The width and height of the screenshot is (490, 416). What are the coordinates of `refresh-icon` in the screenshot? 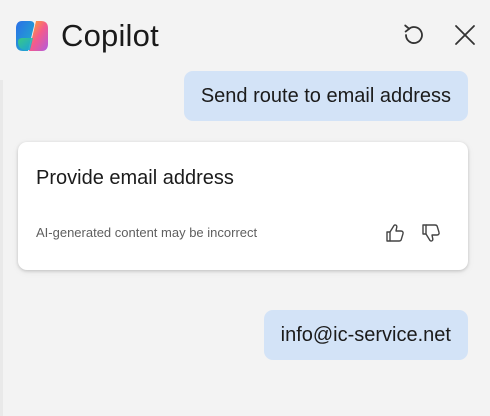 It's located at (413, 34).